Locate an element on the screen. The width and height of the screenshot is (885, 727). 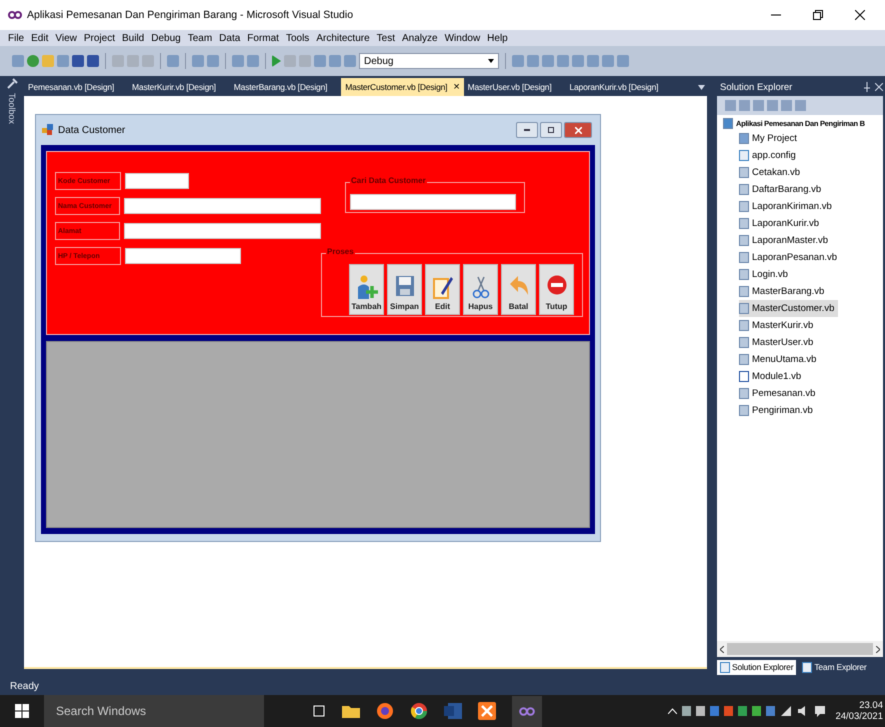
panel-tab: Team Explorer is located at coordinates (834, 667).